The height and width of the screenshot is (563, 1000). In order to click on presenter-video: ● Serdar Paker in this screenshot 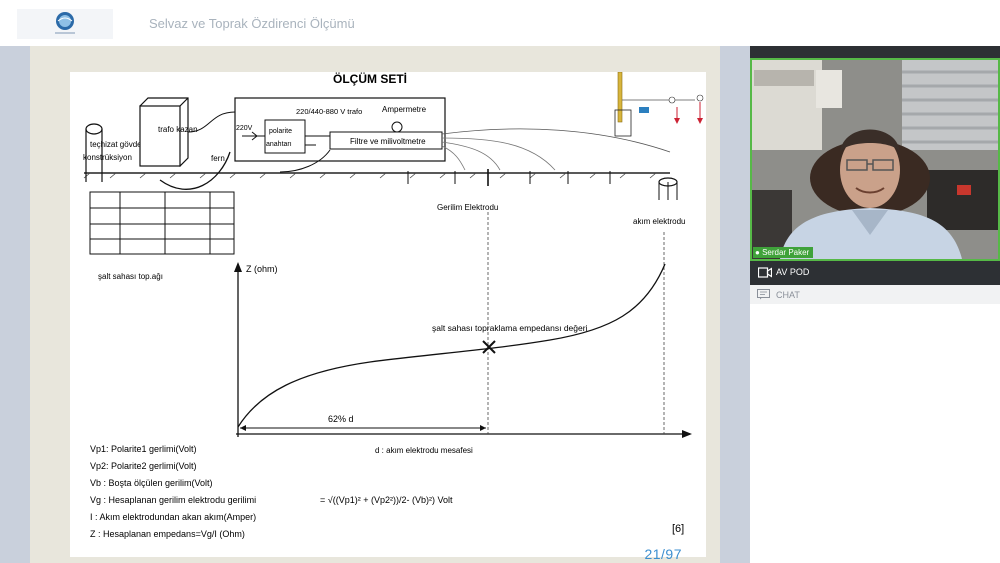, I will do `click(875, 159)`.